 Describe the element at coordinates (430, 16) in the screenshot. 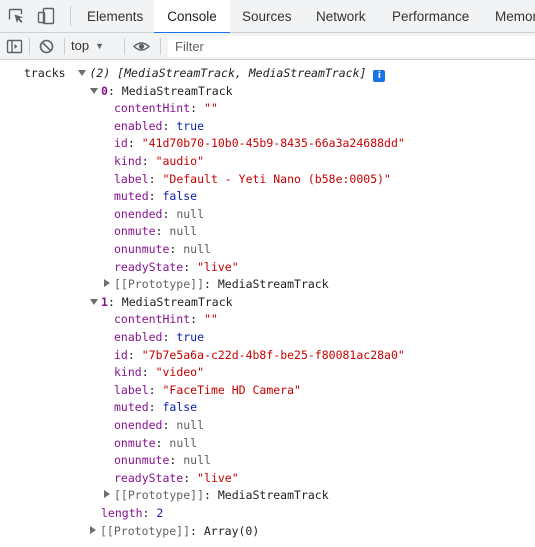

I see `tab-performance: Performance` at that location.